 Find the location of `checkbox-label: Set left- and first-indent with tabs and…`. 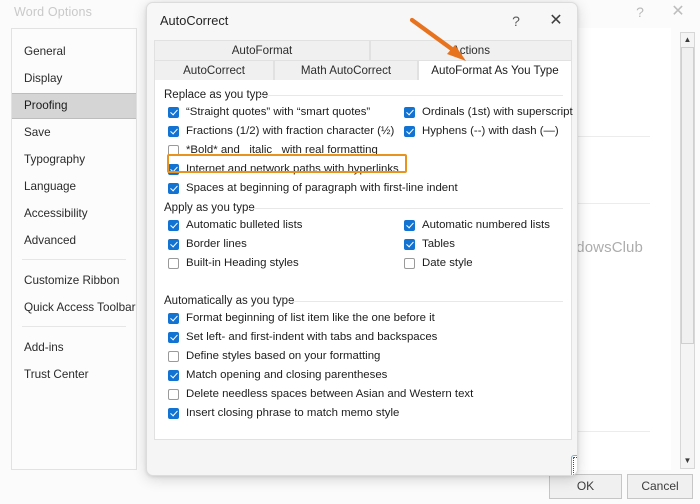

checkbox-label: Set left- and first-indent with tabs and… is located at coordinates (312, 337).